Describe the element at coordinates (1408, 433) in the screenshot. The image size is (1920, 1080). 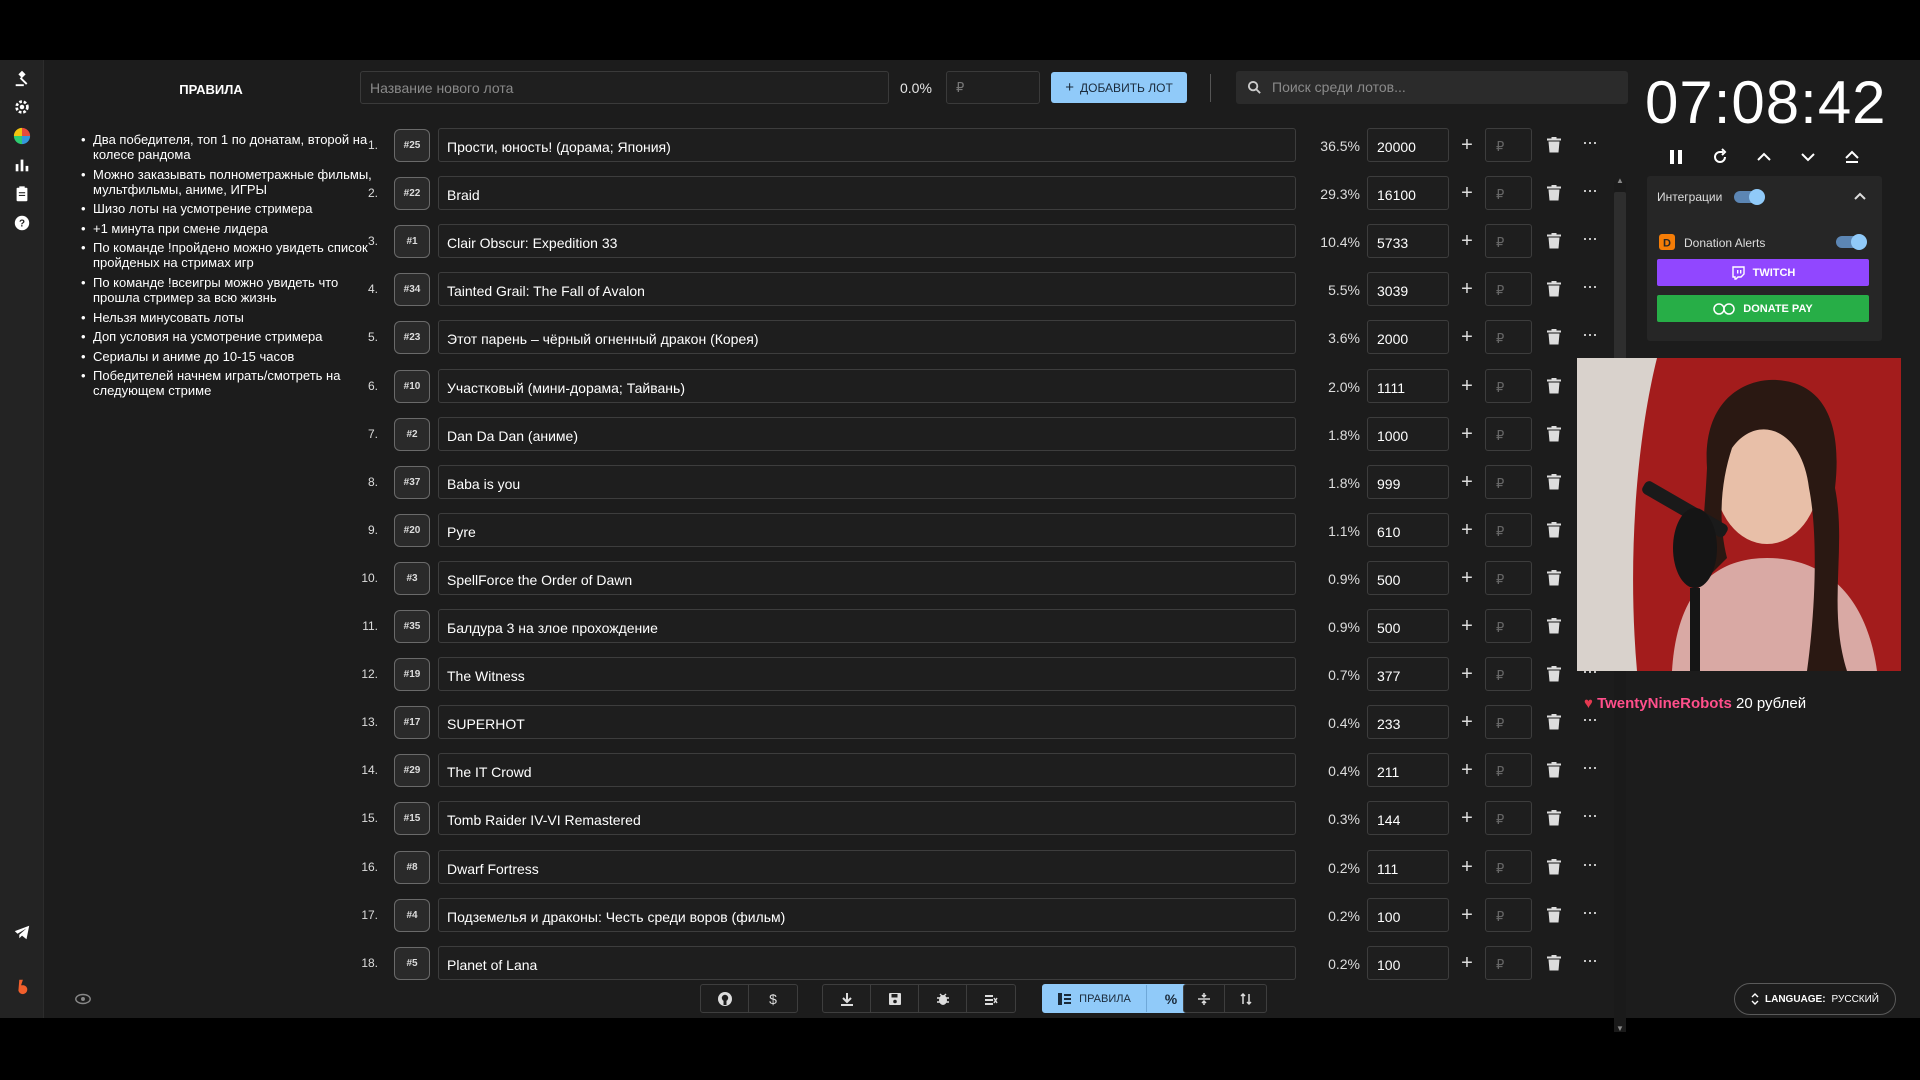
I see `lot-amount-input: 1000` at that location.